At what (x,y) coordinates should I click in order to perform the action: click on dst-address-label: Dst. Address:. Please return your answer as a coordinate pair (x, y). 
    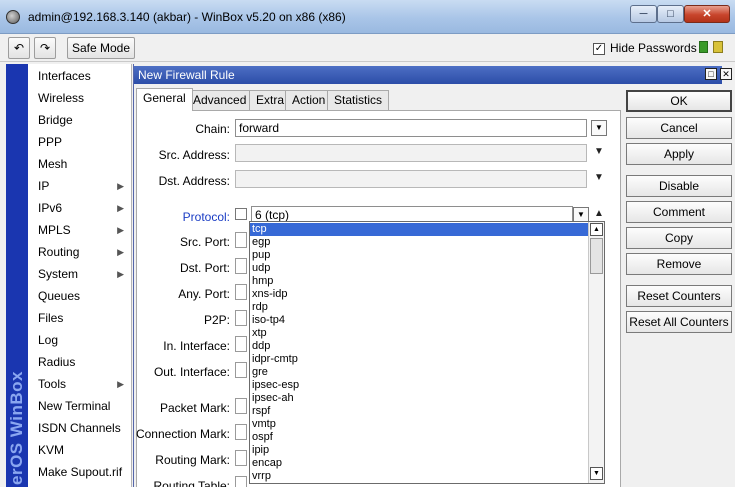
    Looking at the image, I should click on (194, 181).